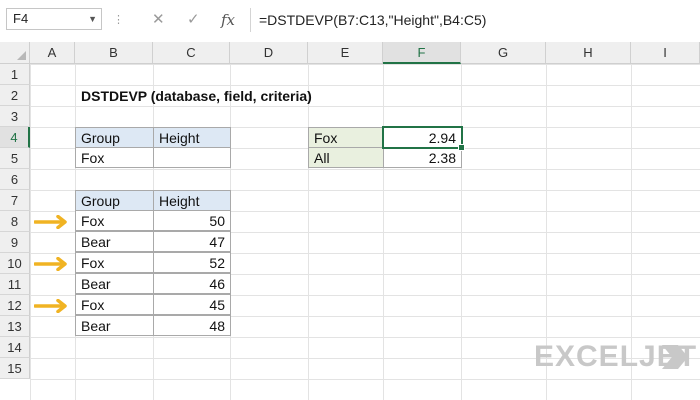 This screenshot has height=400, width=700. I want to click on row-header-4: 4, so click(15, 137).